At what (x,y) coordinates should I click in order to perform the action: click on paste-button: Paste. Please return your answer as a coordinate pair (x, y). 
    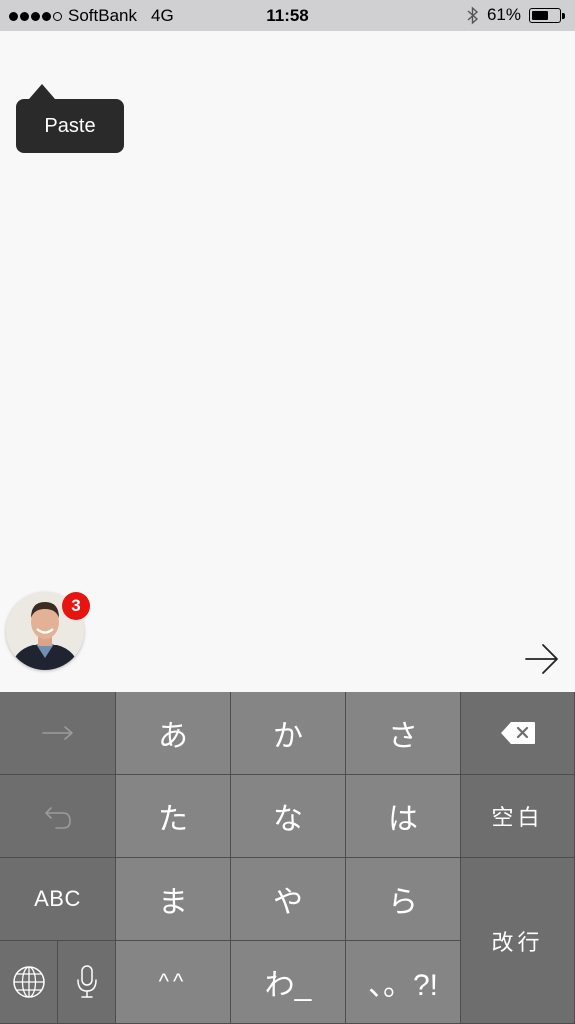
    Looking at the image, I should click on (70, 126).